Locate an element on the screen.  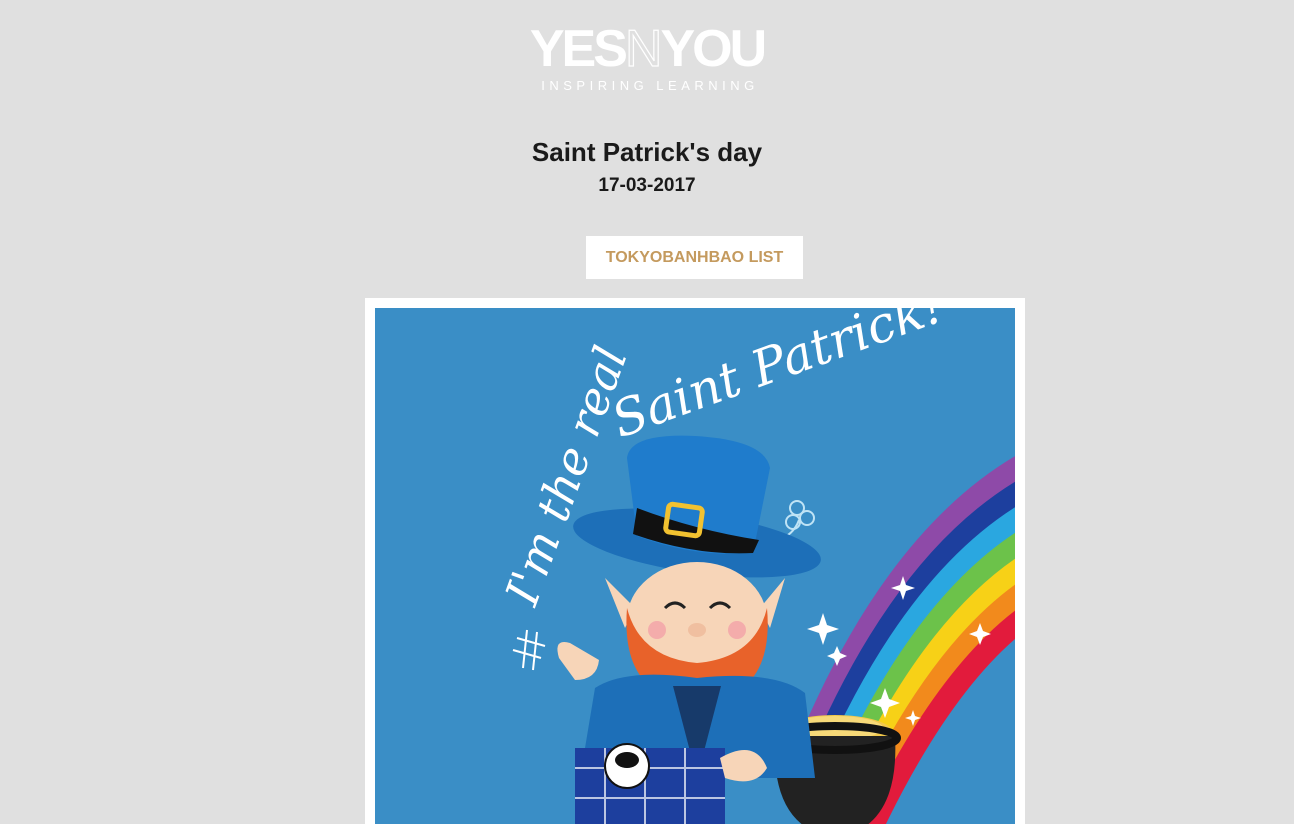
post-date: 17-03-2017 is located at coordinates (647, 185).